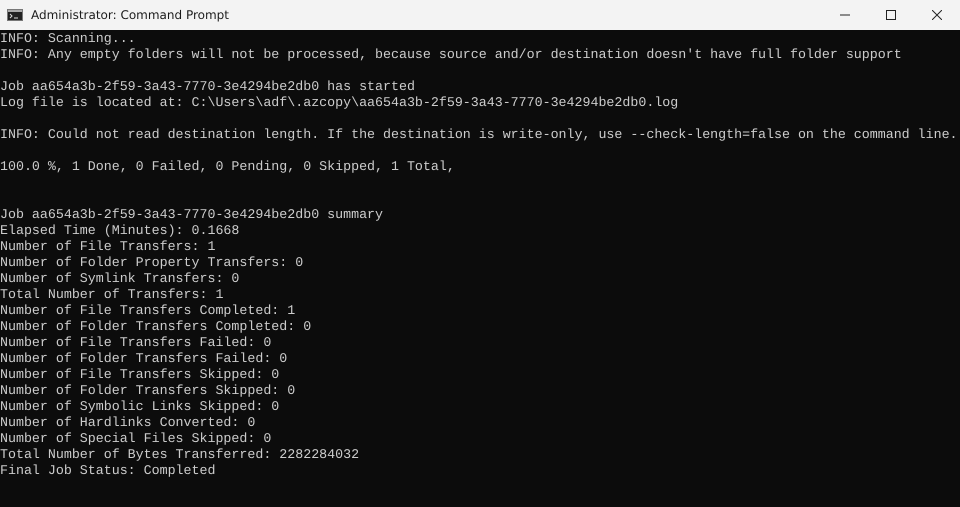 The width and height of the screenshot is (960, 507). What do you see at coordinates (108, 247) in the screenshot?
I see `console-line: Number of File Transfers: 1` at bounding box center [108, 247].